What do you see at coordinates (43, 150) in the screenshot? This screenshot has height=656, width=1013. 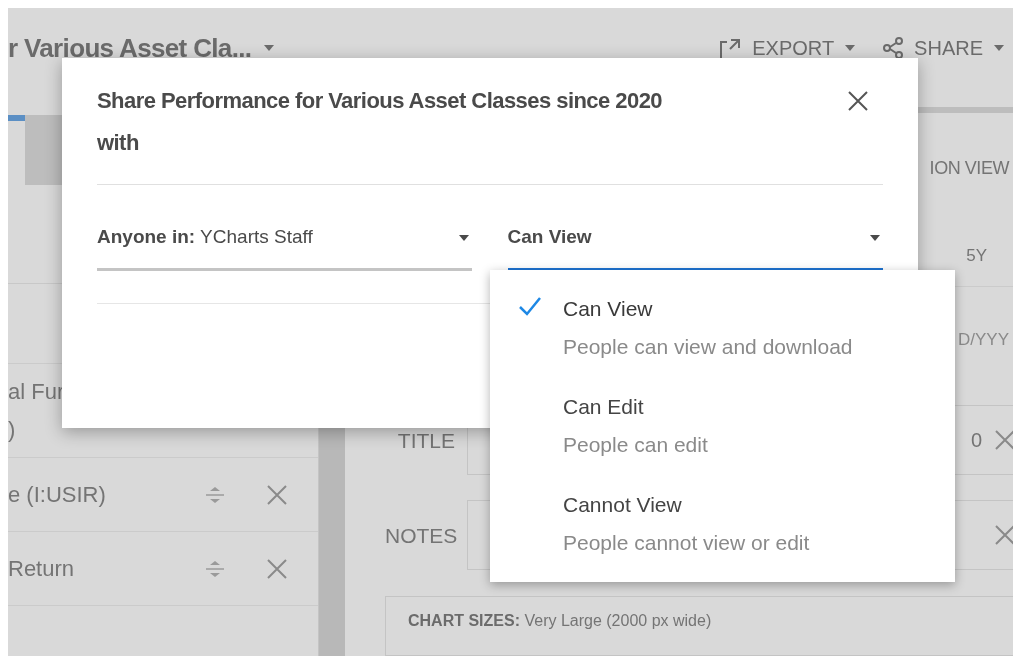 I see `tab-block` at bounding box center [43, 150].